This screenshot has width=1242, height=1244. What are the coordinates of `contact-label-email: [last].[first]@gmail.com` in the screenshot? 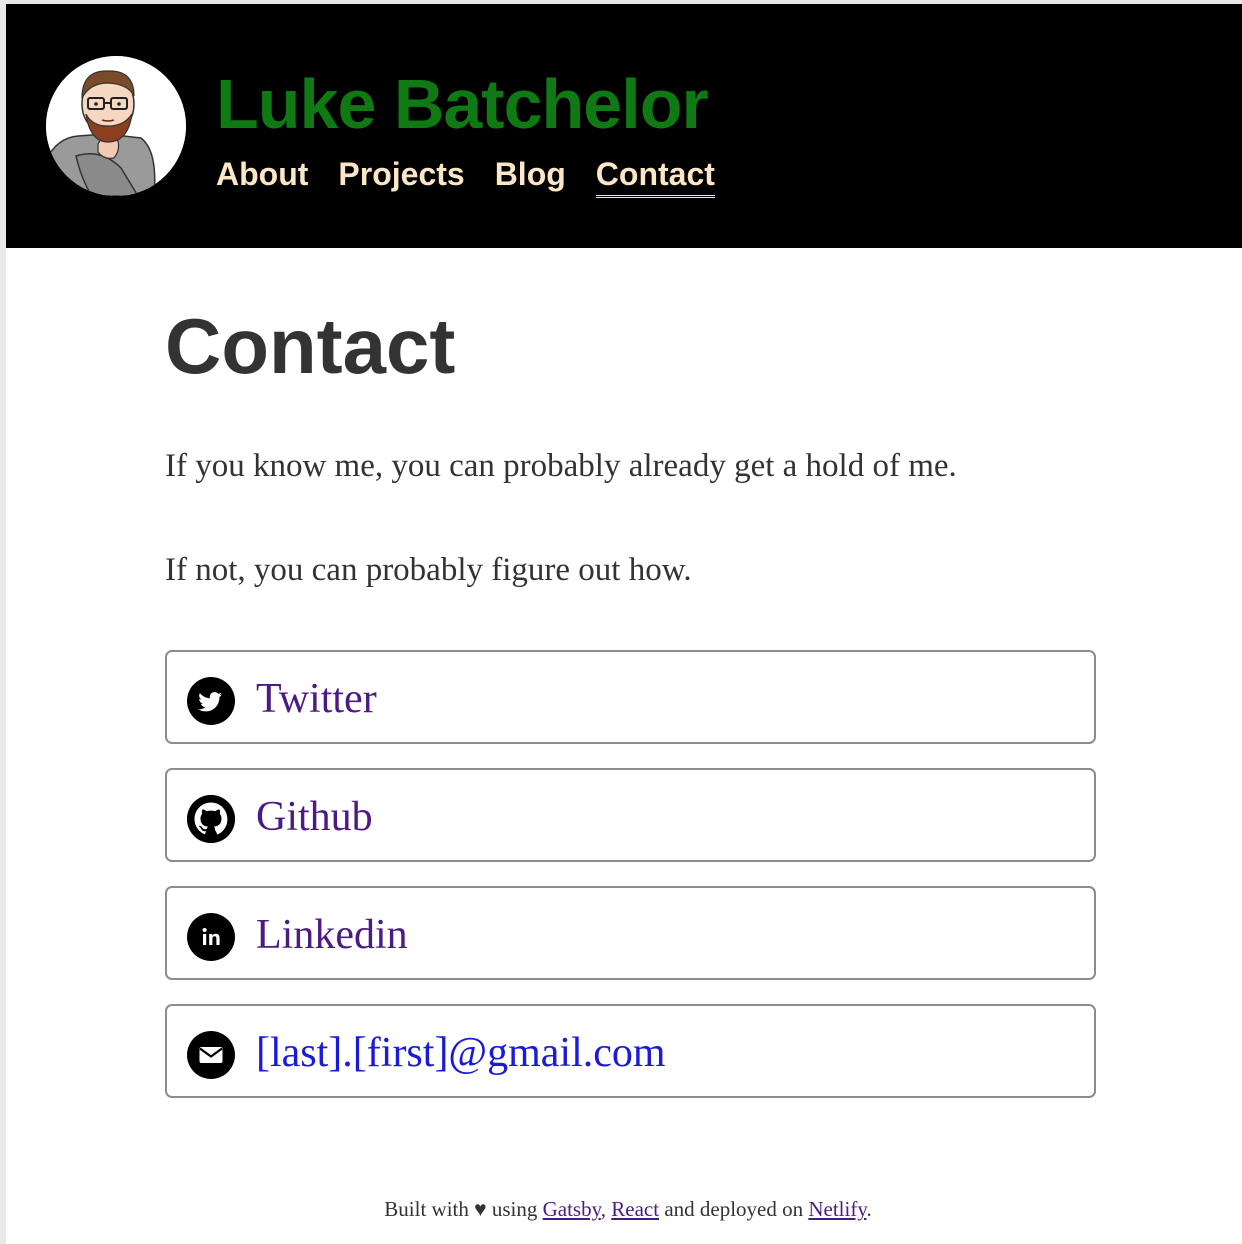 It's located at (461, 1053).